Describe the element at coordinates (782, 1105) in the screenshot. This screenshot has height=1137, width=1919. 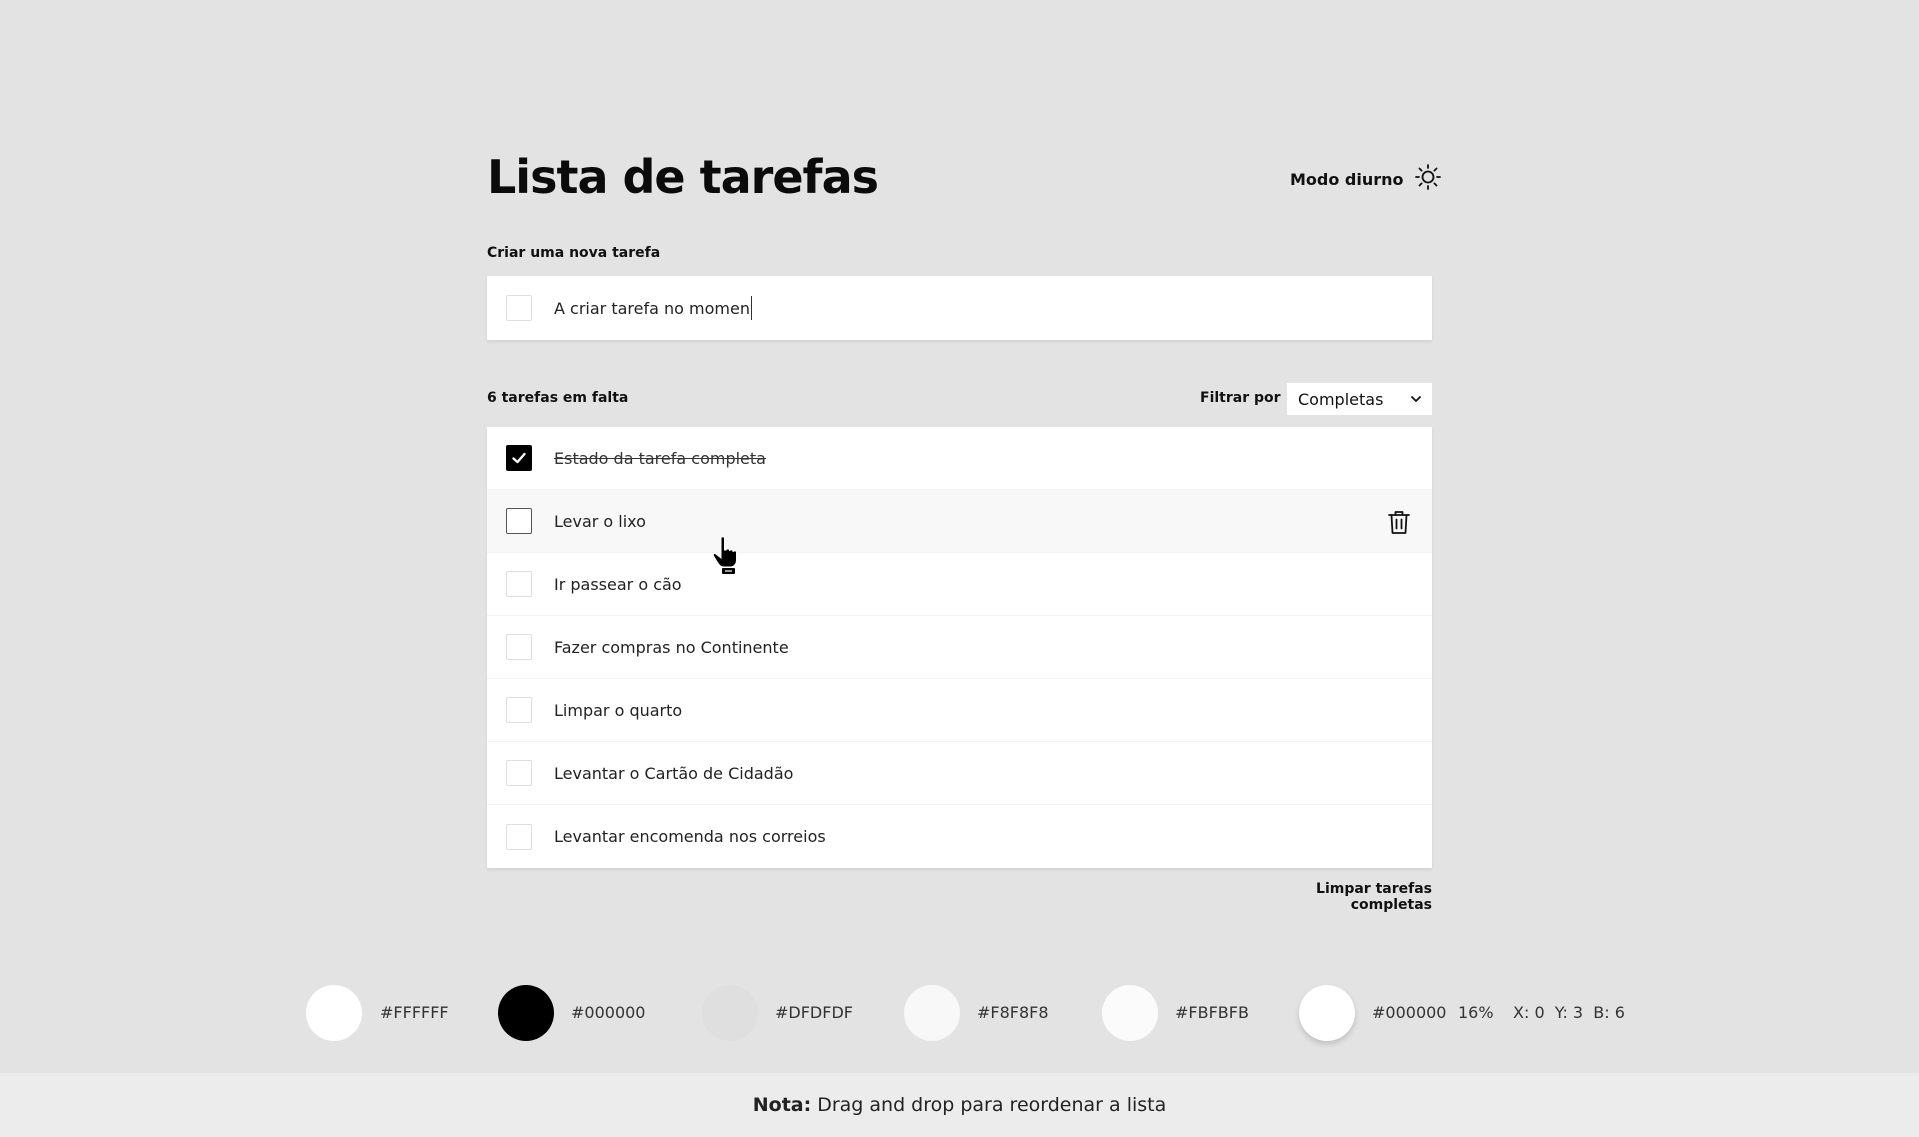
I see `footer-note-label: Nota:` at that location.